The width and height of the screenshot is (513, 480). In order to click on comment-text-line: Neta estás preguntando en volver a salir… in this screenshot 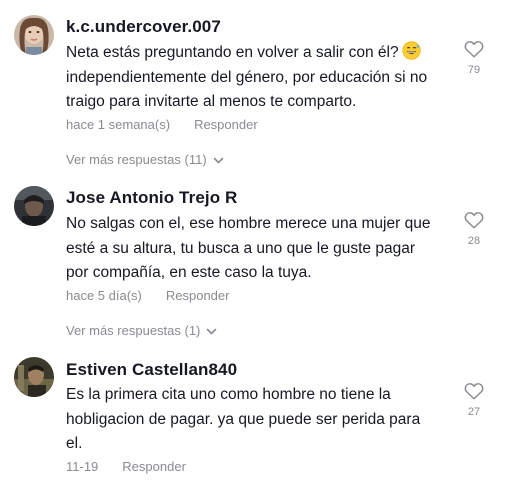, I will do `click(232, 52)`.